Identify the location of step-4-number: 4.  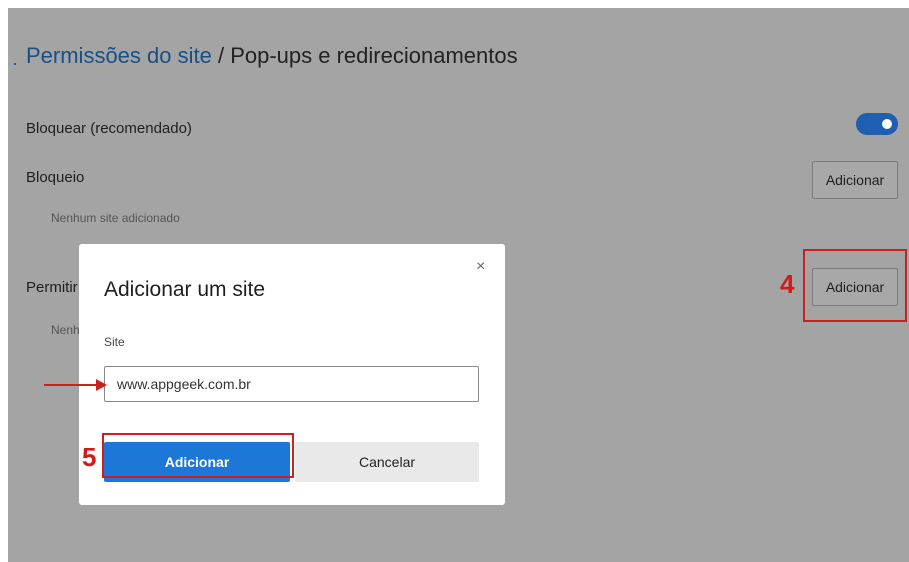
(787, 284).